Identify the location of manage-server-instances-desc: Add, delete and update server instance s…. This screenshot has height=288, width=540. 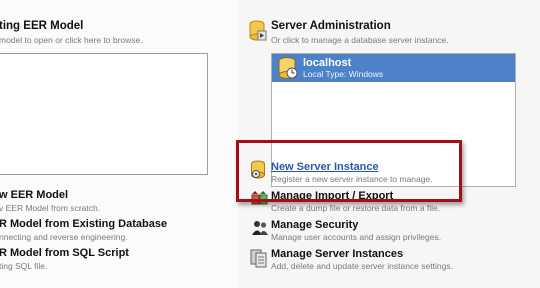
(362, 266).